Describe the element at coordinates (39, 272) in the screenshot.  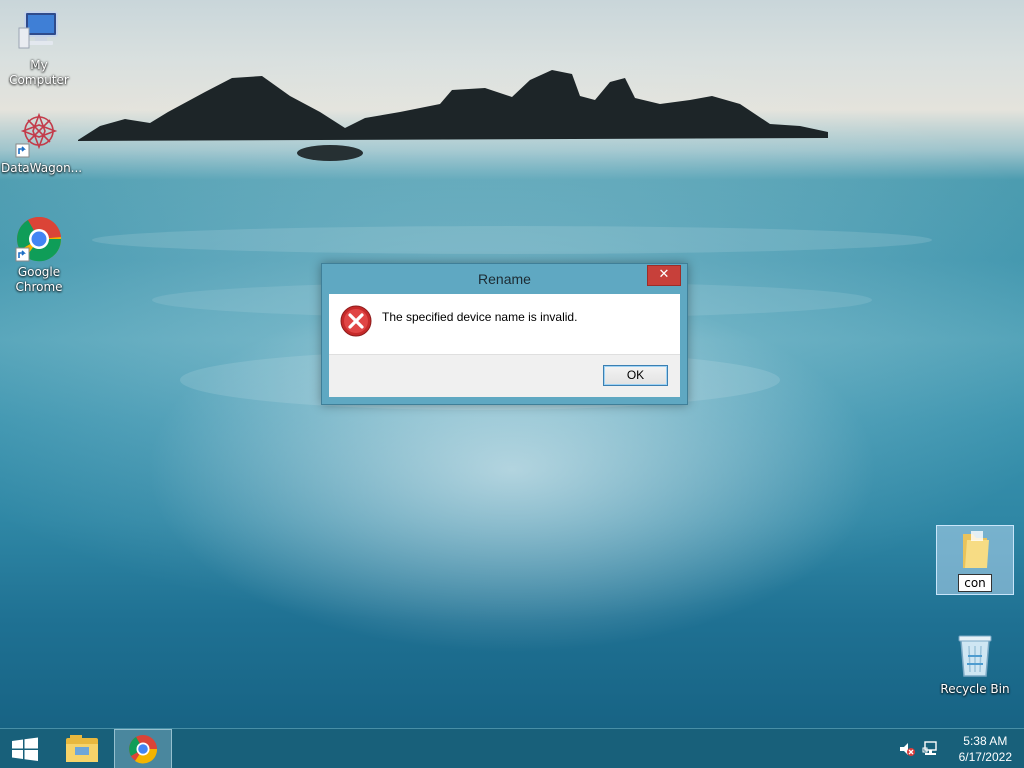
I see `desktop-icon-label-line1: Google` at that location.